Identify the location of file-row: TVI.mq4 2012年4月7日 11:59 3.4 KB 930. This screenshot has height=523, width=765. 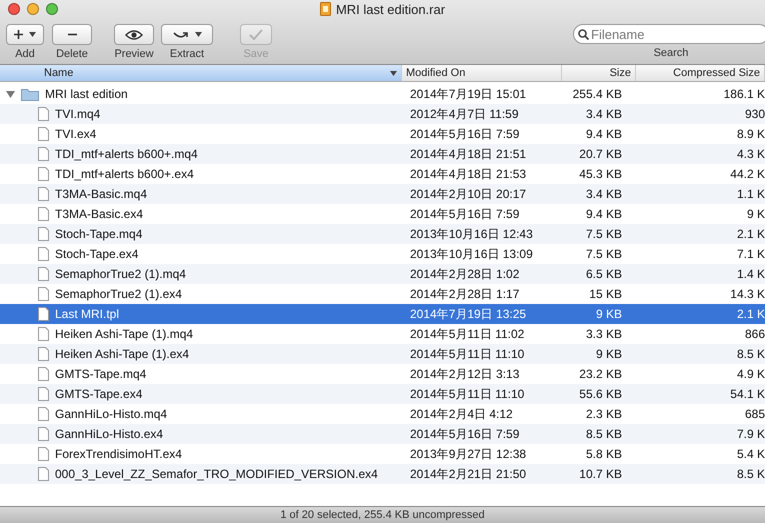
(382, 114).